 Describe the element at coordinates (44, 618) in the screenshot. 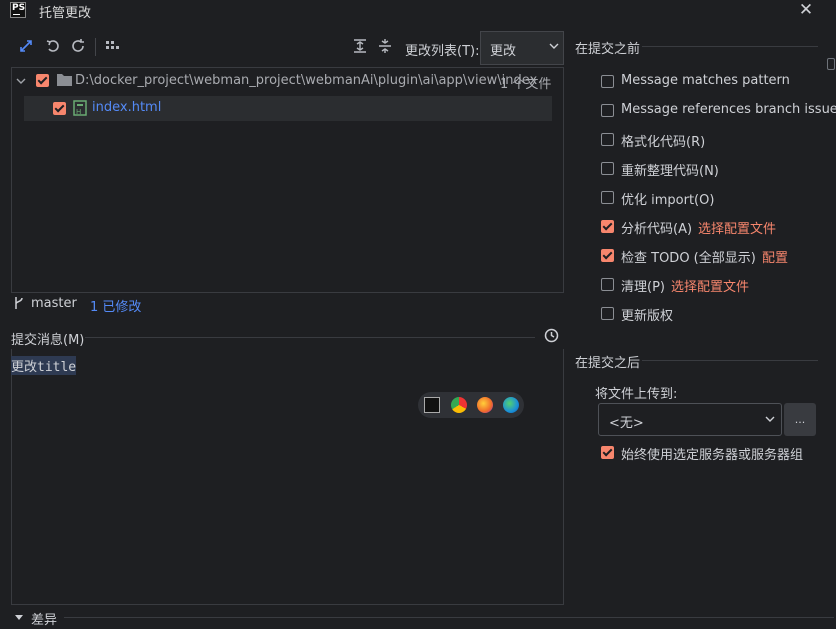

I see `diff-label: 差异` at that location.